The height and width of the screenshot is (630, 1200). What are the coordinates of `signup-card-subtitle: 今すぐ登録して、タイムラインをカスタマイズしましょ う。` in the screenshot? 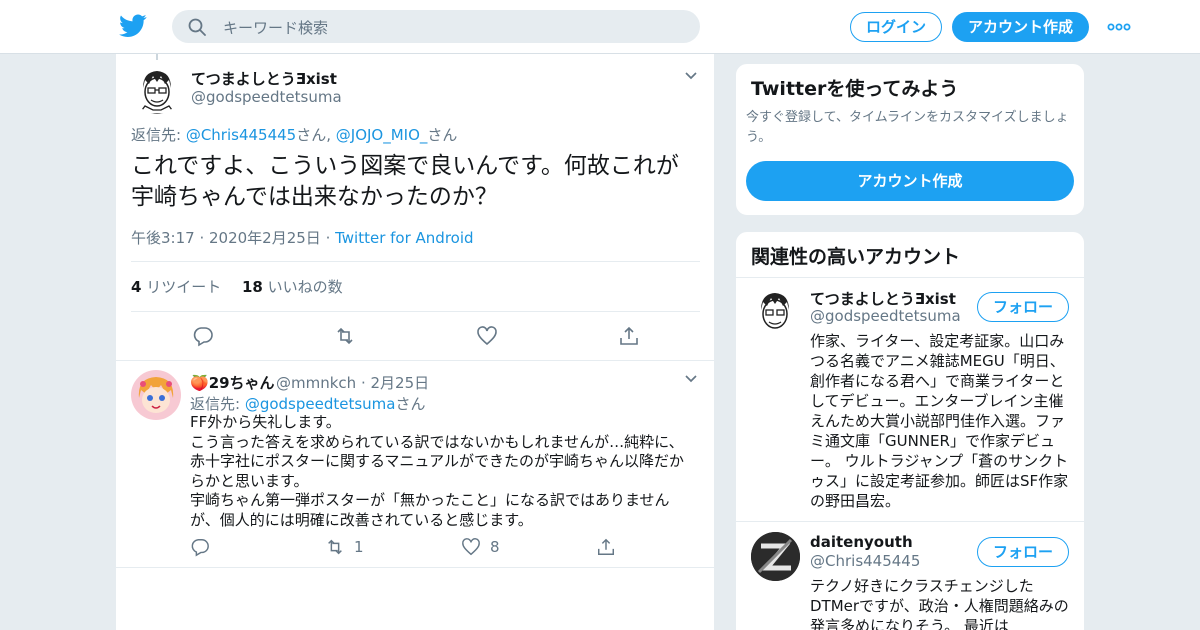 It's located at (911, 128).